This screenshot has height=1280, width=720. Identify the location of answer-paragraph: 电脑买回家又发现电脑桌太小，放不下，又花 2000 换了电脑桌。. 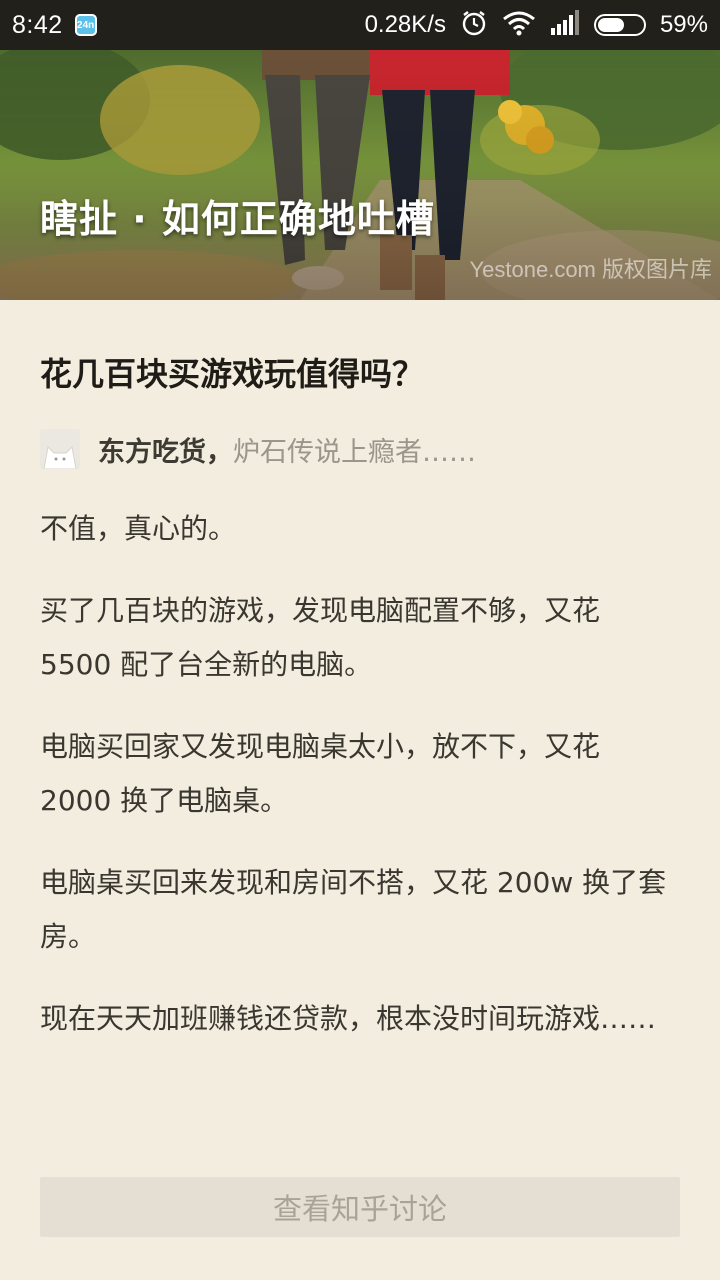
(320, 773).